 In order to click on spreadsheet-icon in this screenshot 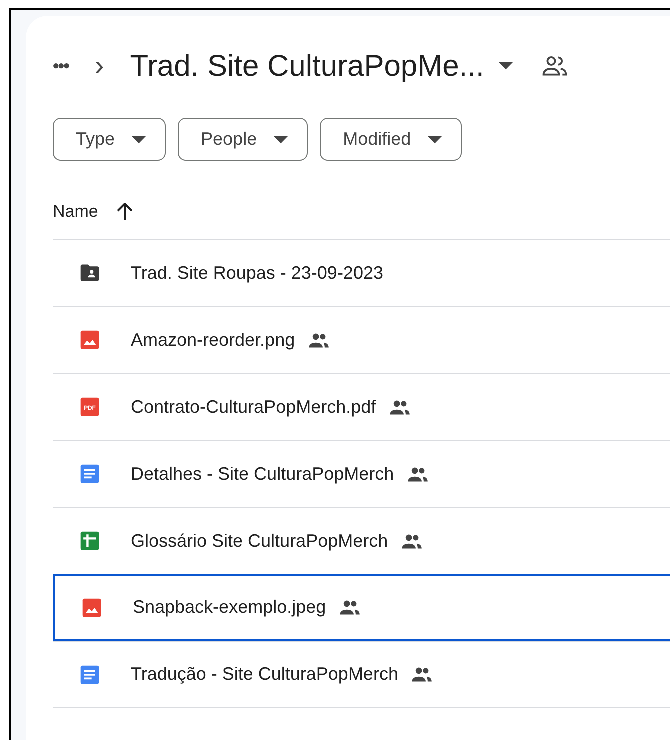, I will do `click(90, 541)`.